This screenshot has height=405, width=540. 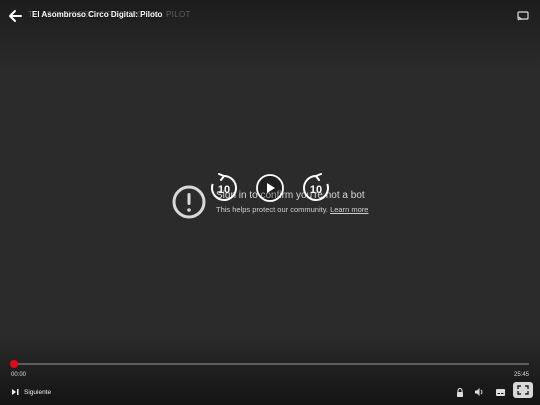 What do you see at coordinates (271, 364) in the screenshot?
I see `progress-track` at bounding box center [271, 364].